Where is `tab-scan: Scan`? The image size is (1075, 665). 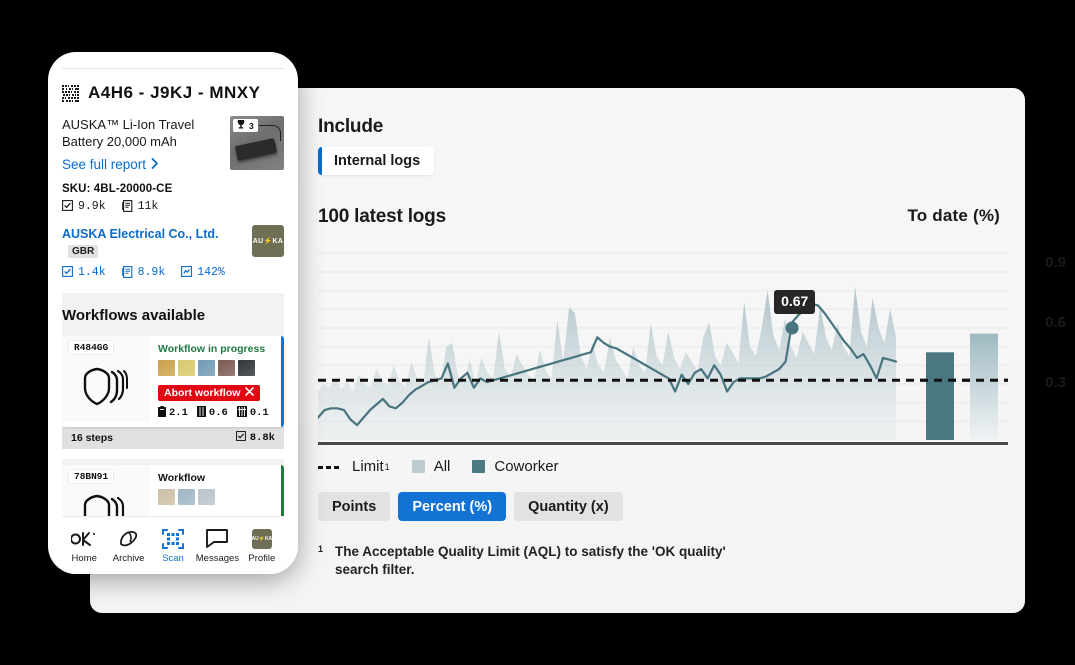 tab-scan: Scan is located at coordinates (173, 546).